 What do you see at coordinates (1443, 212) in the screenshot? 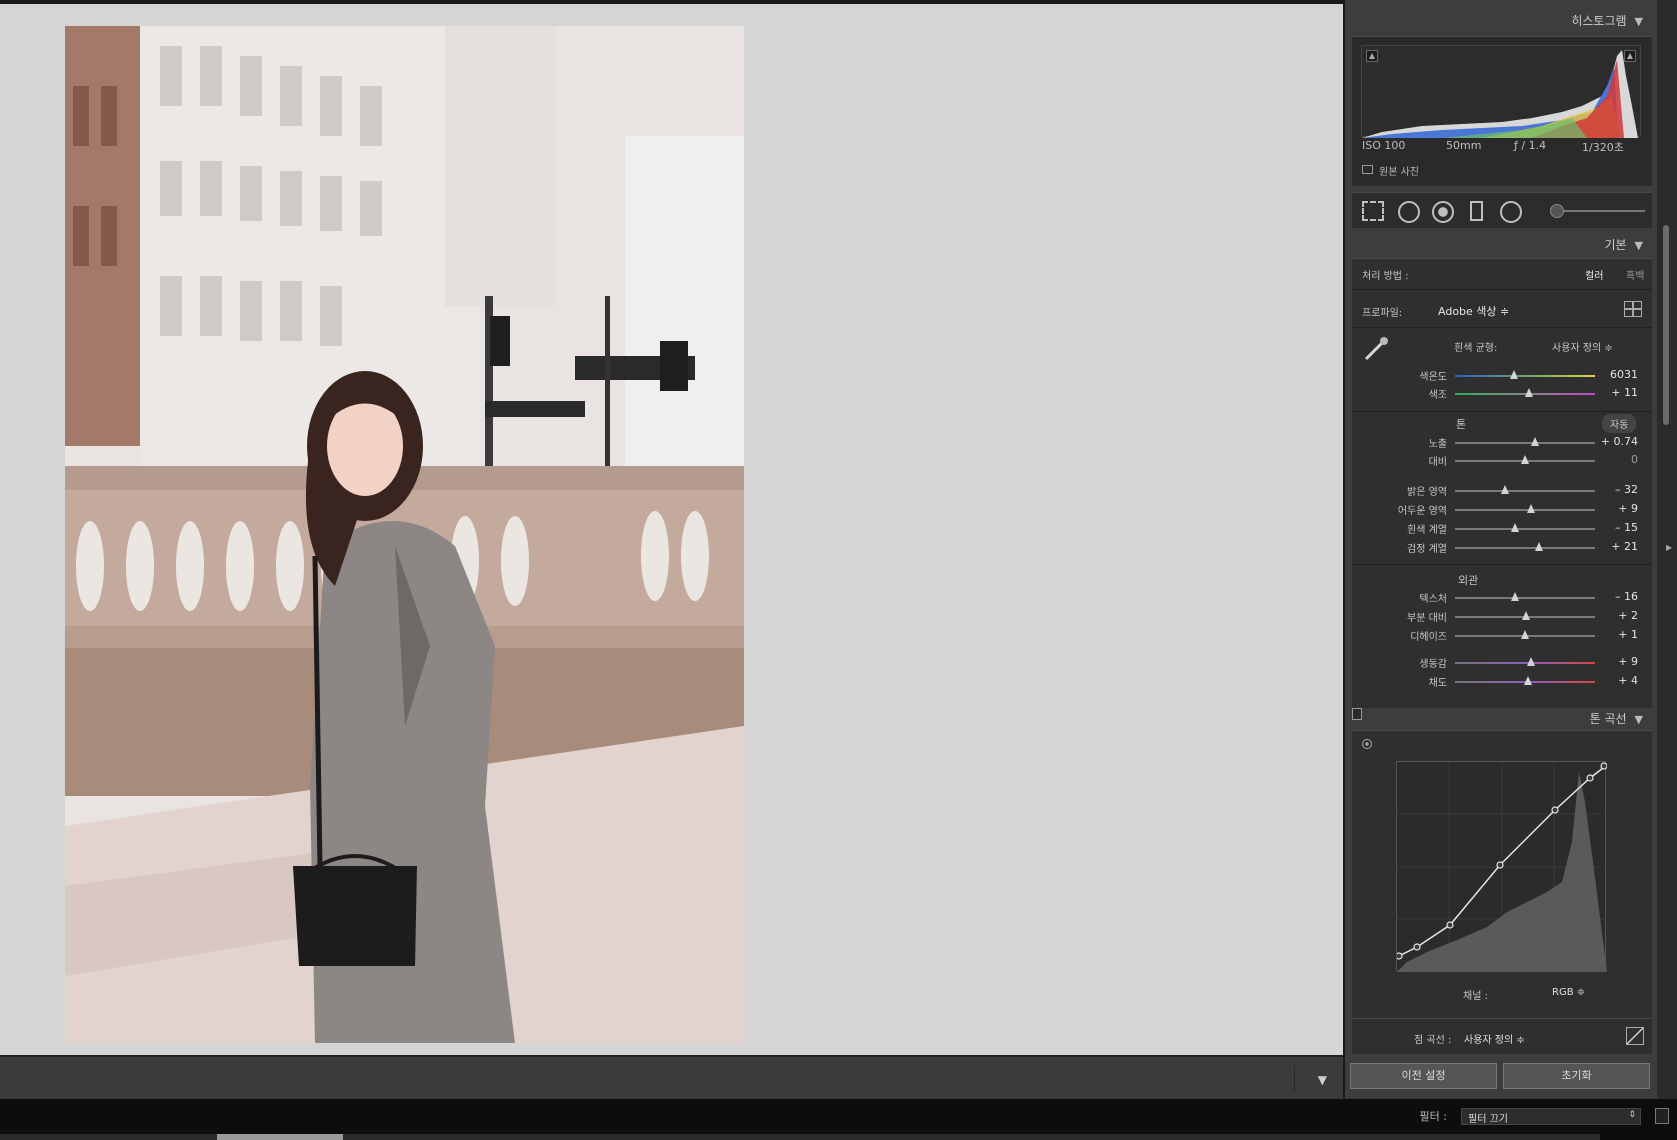
I see `red-eye-tool-icon` at bounding box center [1443, 212].